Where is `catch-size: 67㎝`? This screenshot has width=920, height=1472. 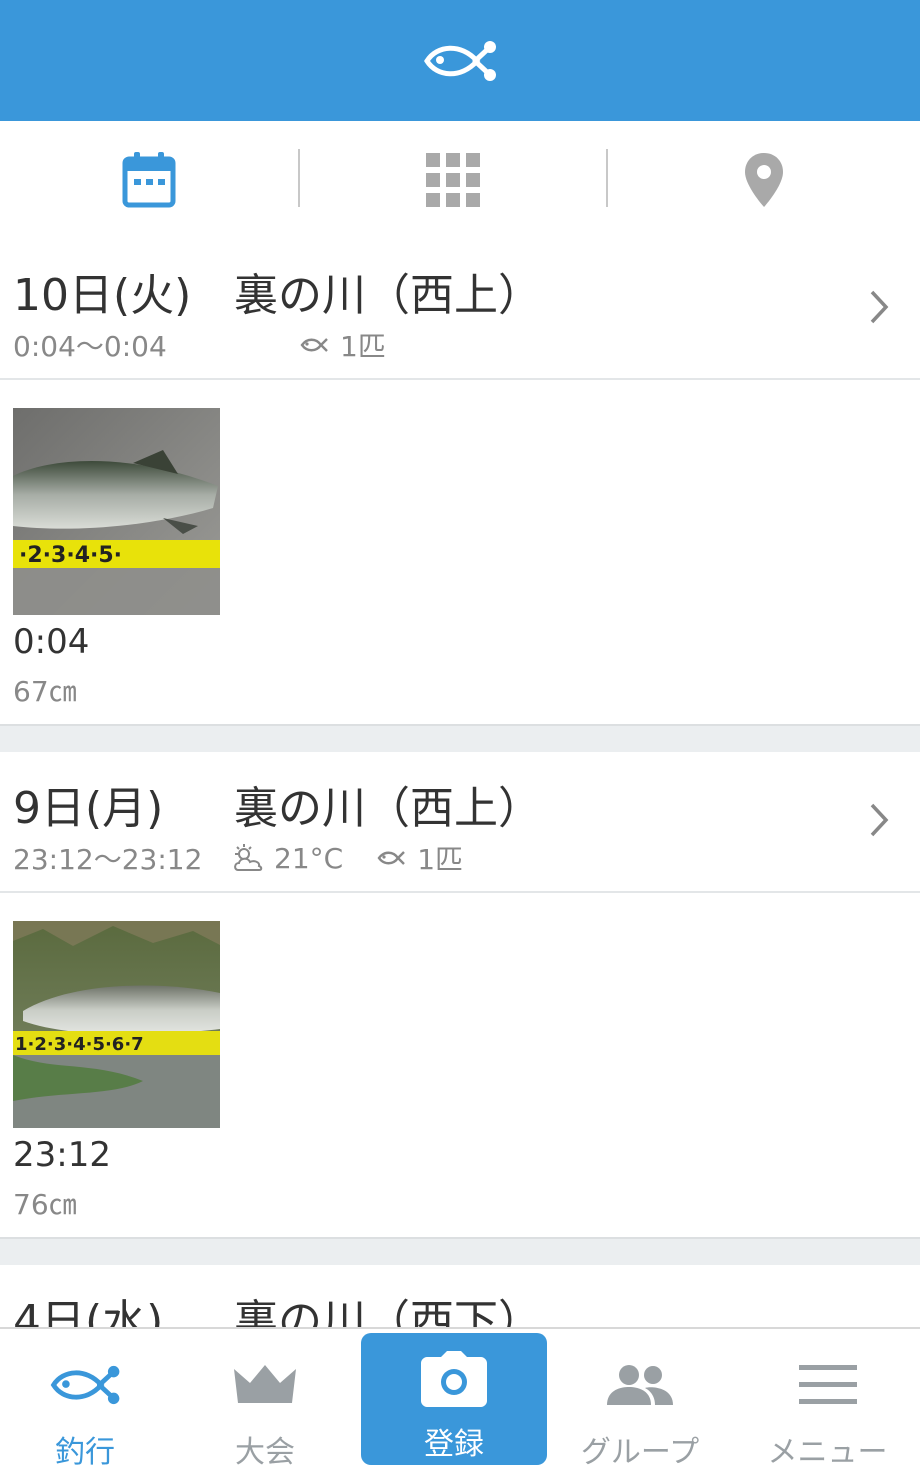 catch-size: 67㎝ is located at coordinates (45, 691).